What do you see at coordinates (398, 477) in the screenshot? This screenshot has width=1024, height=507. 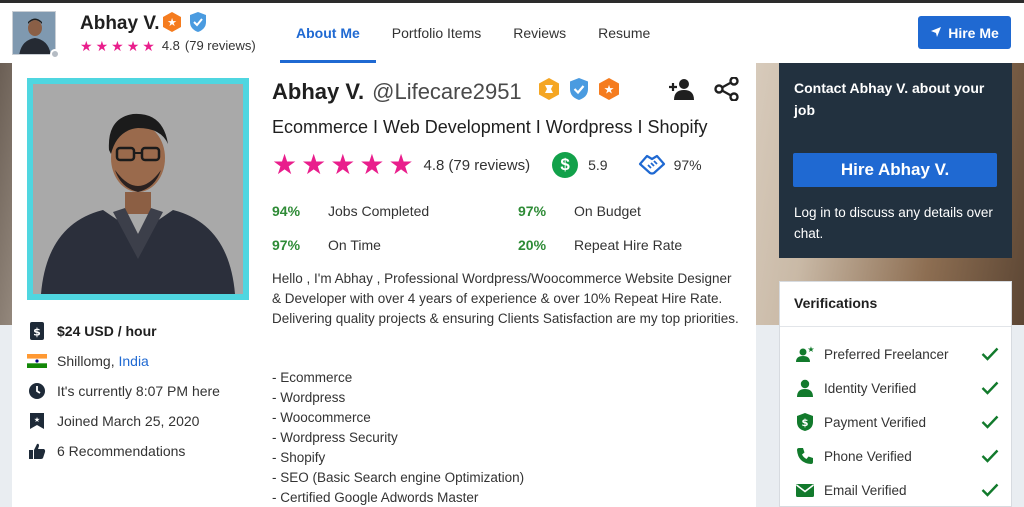 I see `list-item: - SEO (Basic Search engine Optimization)` at bounding box center [398, 477].